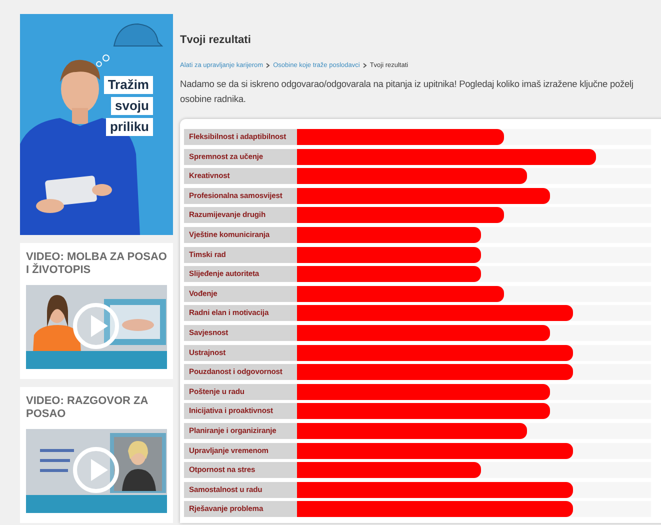  What do you see at coordinates (129, 127) in the screenshot?
I see `banner-text: priliku` at bounding box center [129, 127].